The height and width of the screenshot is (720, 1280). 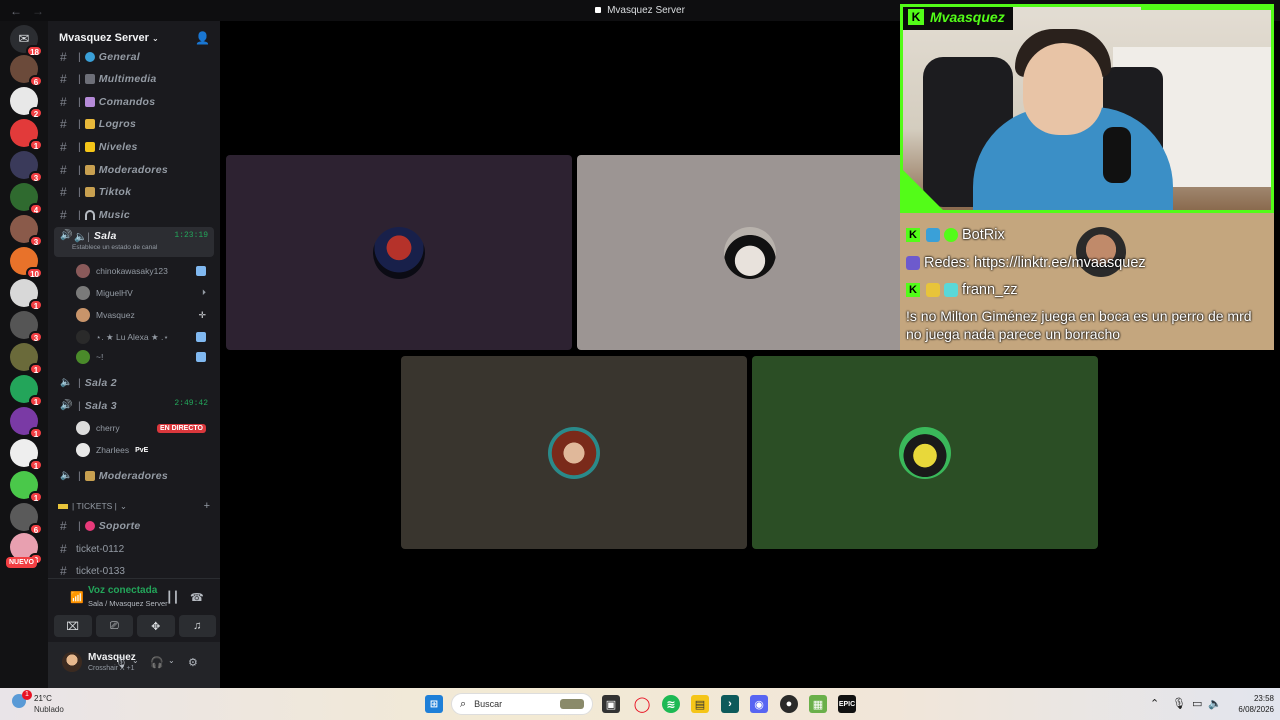 I want to click on voice-connected-label: Voz conectada, so click(x=122, y=590).